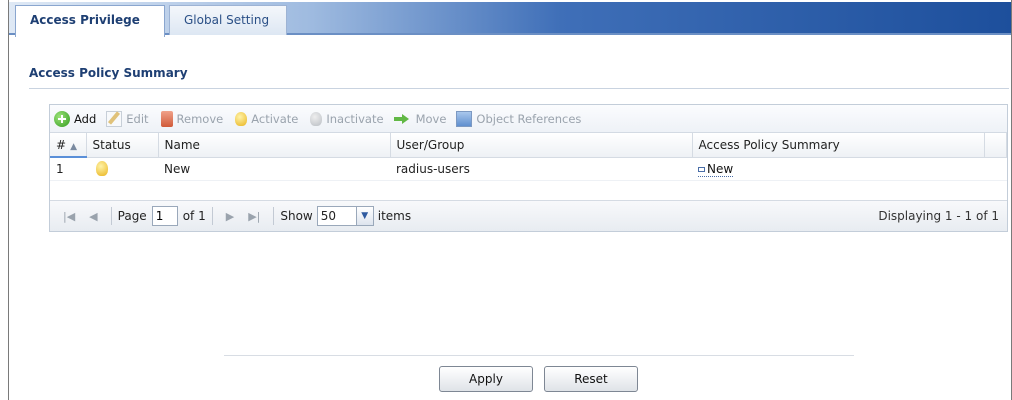 Image resolution: width=1012 pixels, height=400 pixels. What do you see at coordinates (132, 216) in the screenshot?
I see `page-label: Page` at bounding box center [132, 216].